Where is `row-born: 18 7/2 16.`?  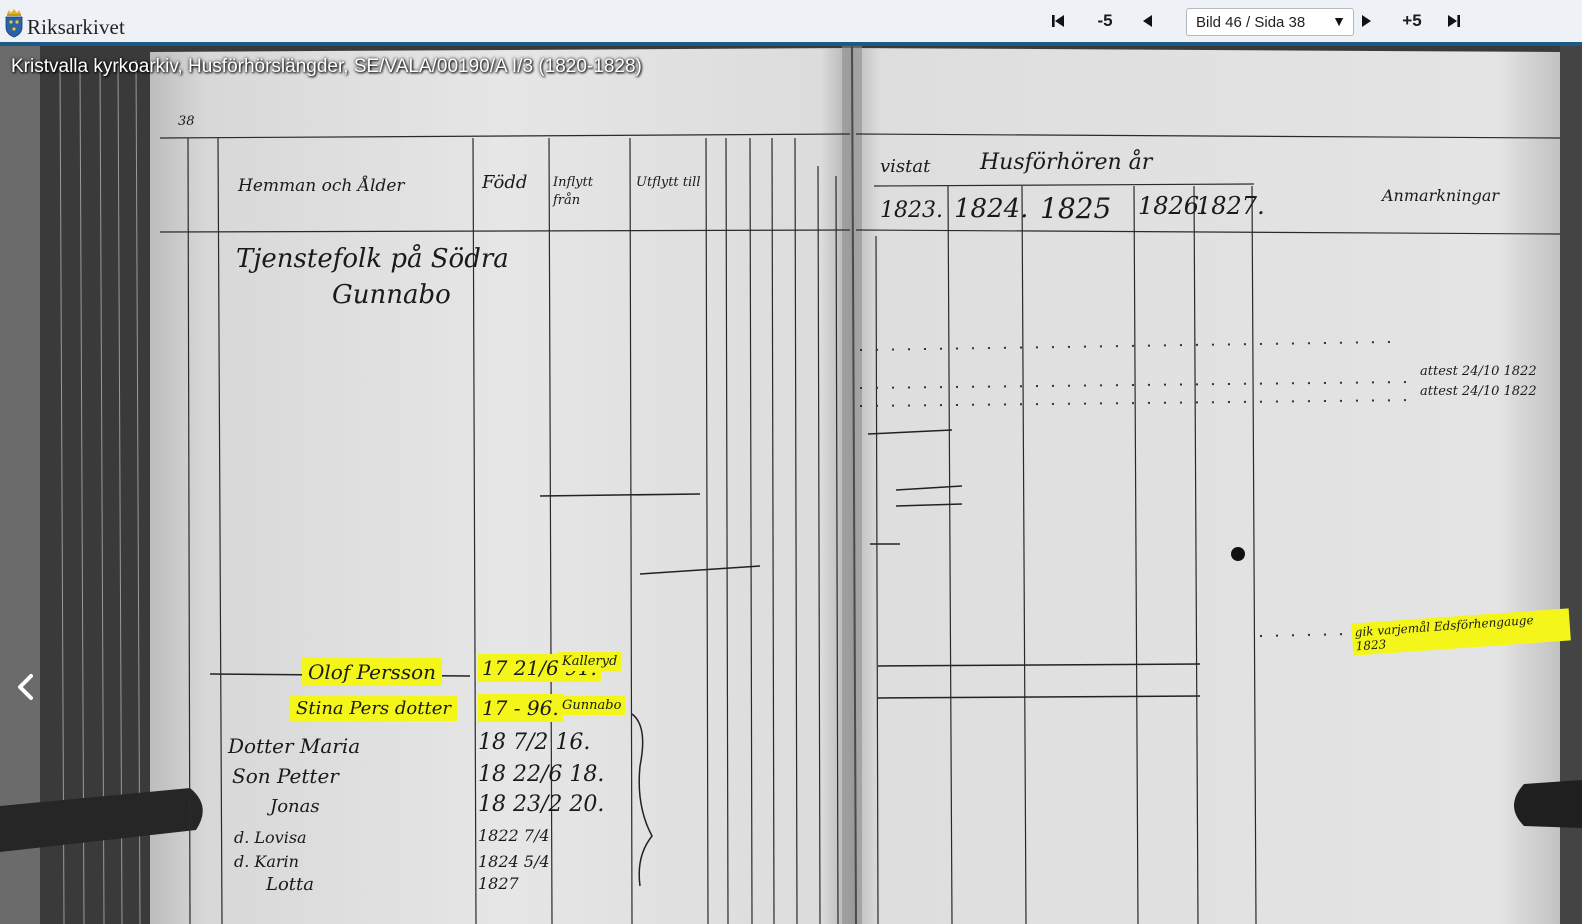
row-born: 18 7/2 16. is located at coordinates (534, 742).